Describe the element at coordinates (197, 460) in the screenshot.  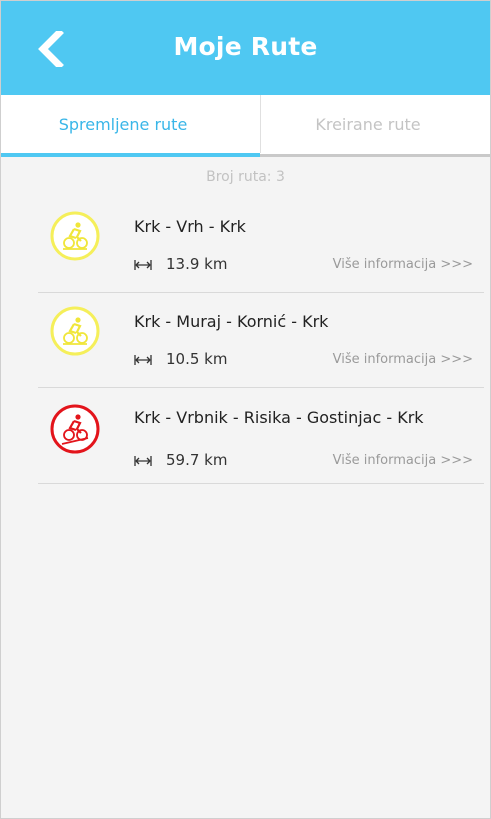
I see `route-distance: 59.7 km` at that location.